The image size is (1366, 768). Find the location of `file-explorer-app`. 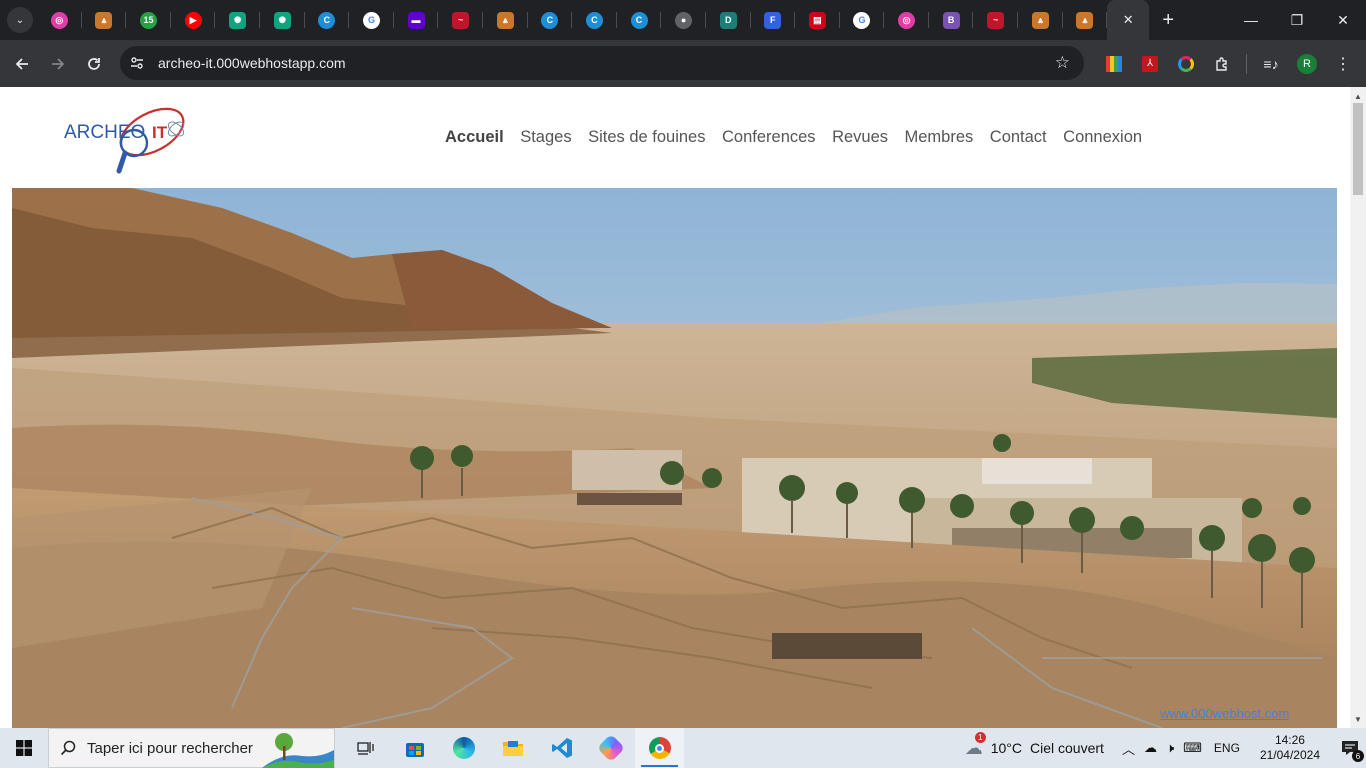

file-explorer-app is located at coordinates (512, 748).